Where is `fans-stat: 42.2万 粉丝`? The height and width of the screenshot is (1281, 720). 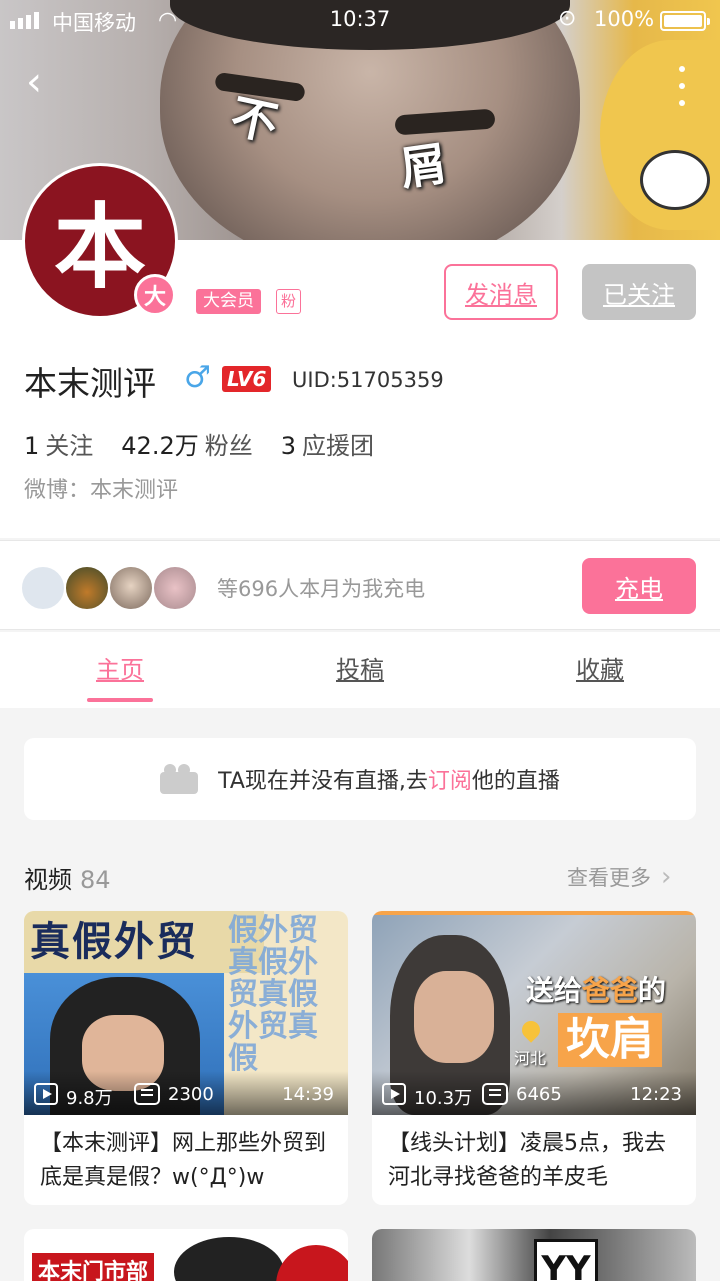 fans-stat: 42.2万 粉丝 is located at coordinates (186, 443).